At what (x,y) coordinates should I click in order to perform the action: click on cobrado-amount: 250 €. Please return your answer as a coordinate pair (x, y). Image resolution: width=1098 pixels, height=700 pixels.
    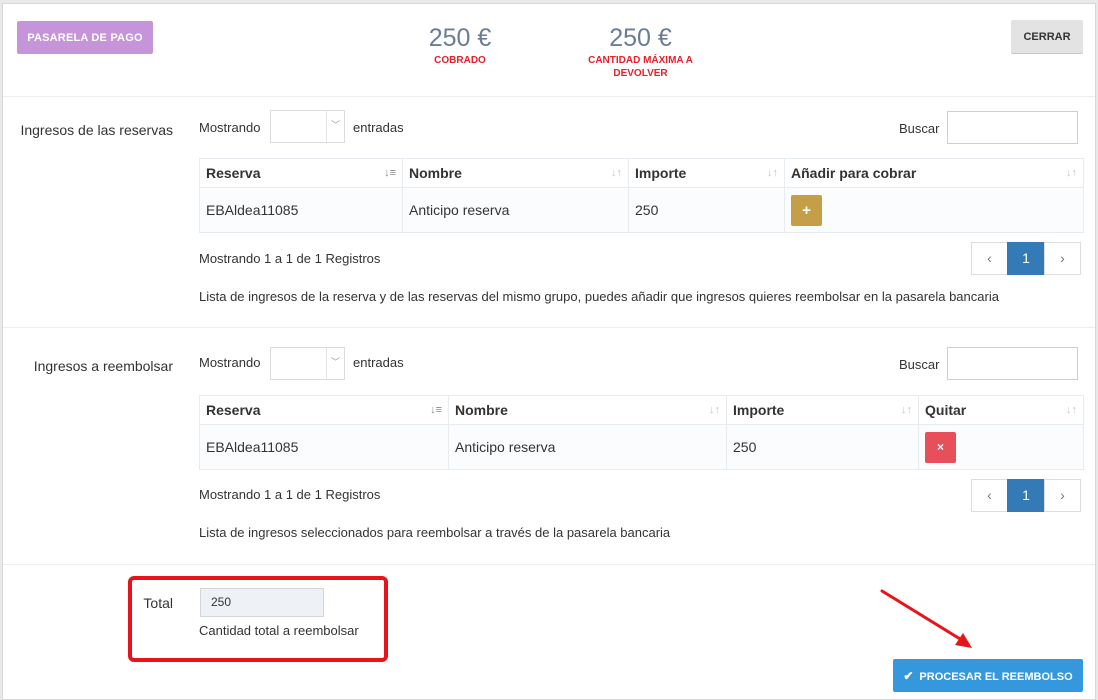
    Looking at the image, I should click on (460, 38).